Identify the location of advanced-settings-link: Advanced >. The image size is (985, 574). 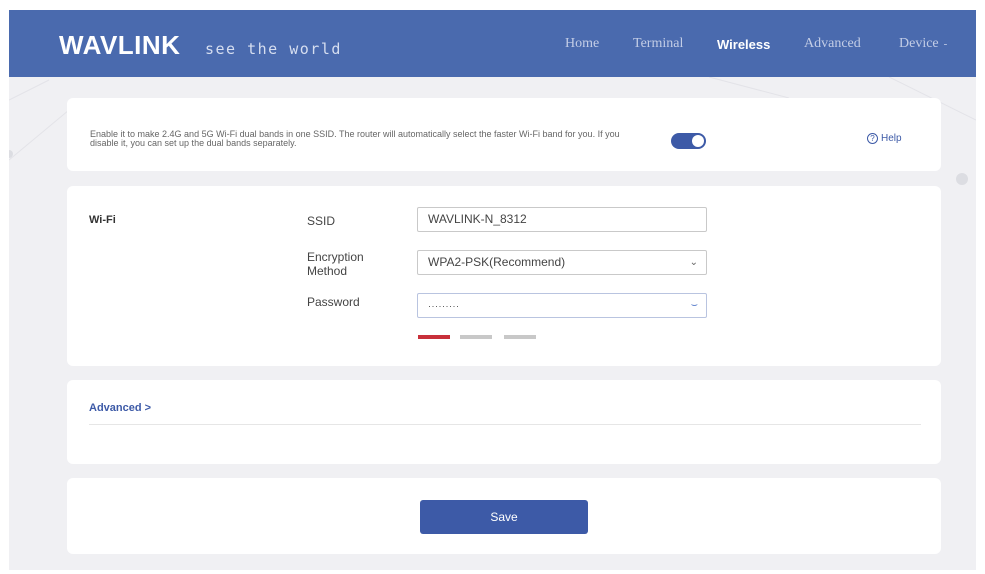
(120, 408).